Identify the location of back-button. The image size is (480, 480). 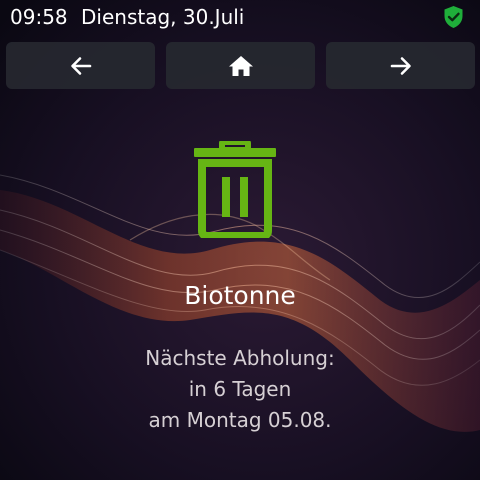
(80, 65).